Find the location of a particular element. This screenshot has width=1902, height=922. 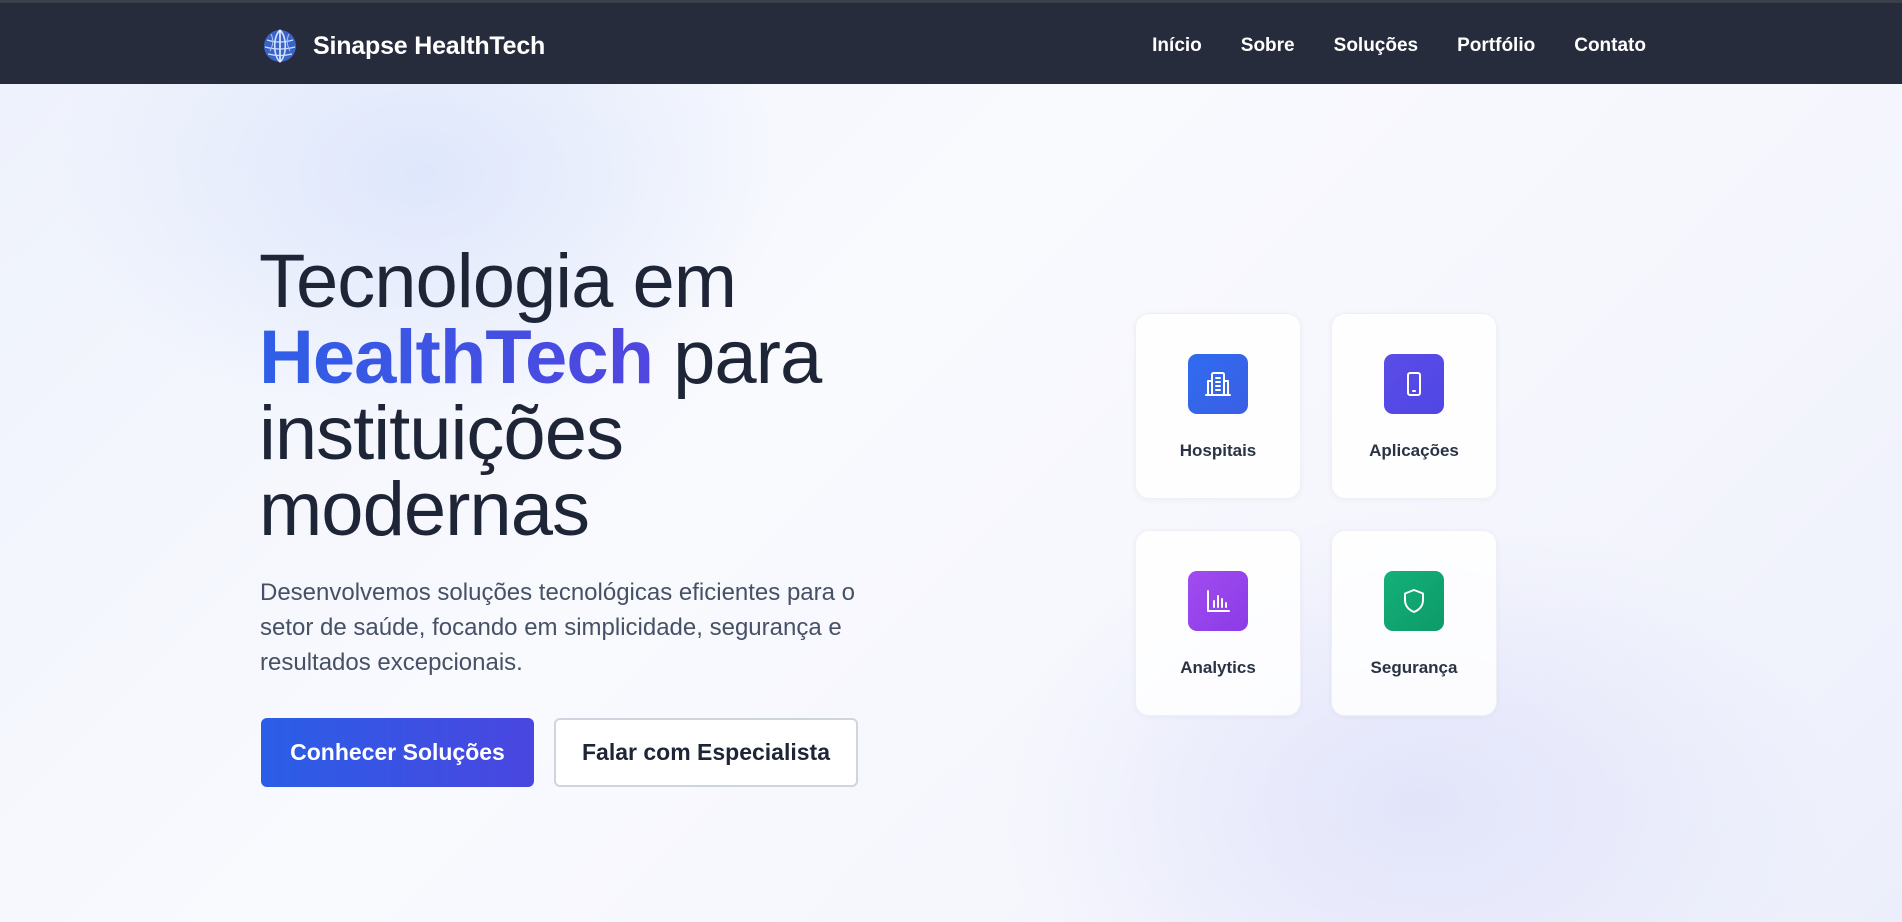

nav-link-solucoes: Soluções is located at coordinates (1376, 46).